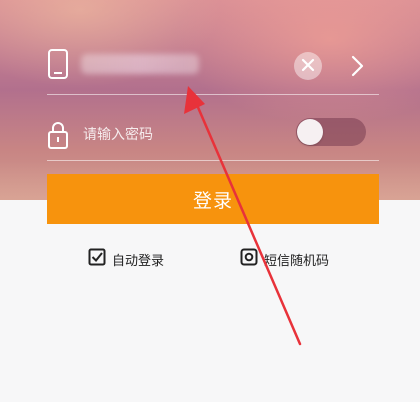  What do you see at coordinates (138, 261) in the screenshot?
I see `auto-login-label: 自动登录` at bounding box center [138, 261].